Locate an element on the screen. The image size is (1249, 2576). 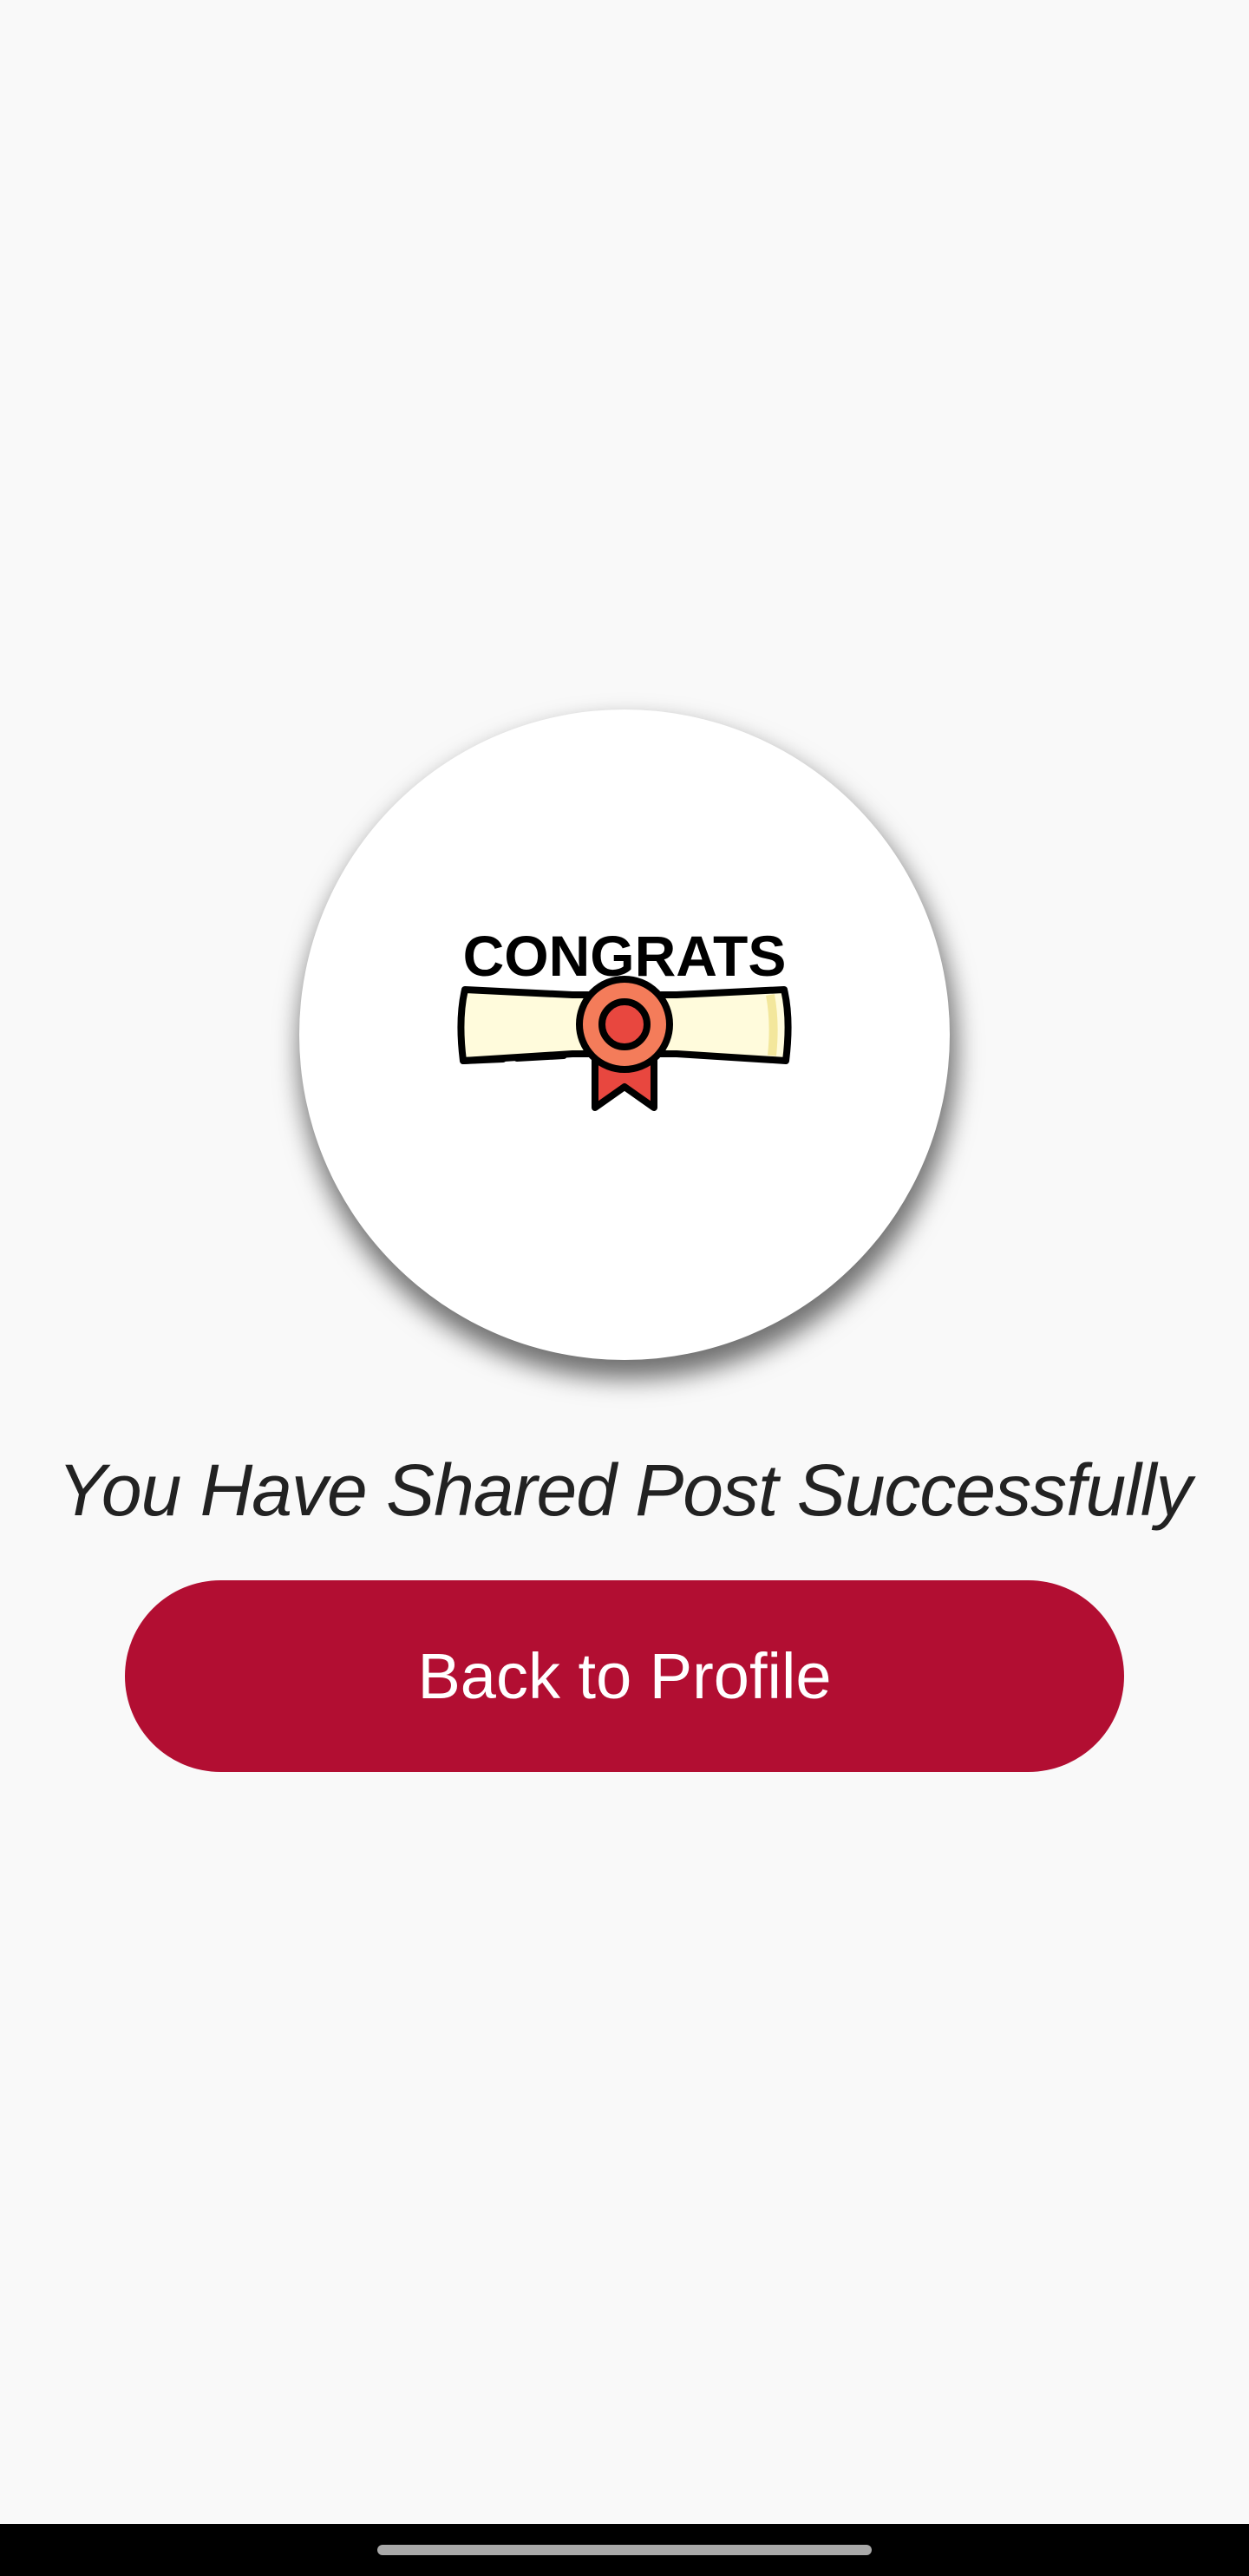
congrats-badge: CONGRATS is located at coordinates (624, 1034).